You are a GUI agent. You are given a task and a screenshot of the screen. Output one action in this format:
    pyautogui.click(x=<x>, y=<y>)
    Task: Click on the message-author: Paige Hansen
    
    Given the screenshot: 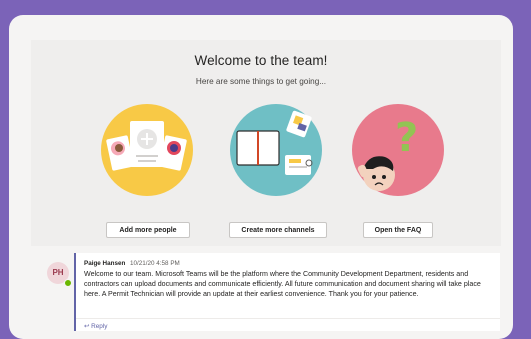 What is the action you would take?
    pyautogui.click(x=104, y=263)
    